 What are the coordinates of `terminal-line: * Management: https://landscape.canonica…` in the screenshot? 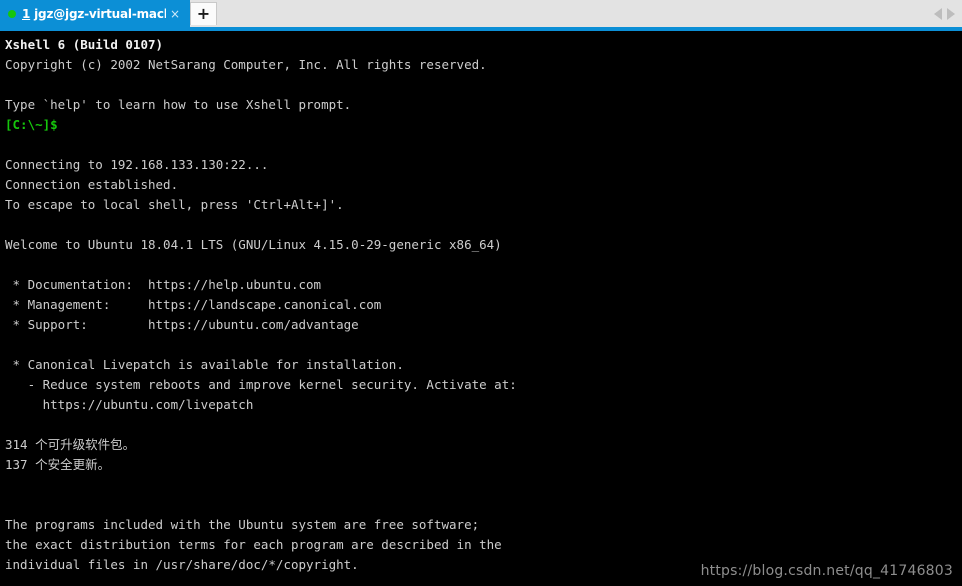 It's located at (483, 305).